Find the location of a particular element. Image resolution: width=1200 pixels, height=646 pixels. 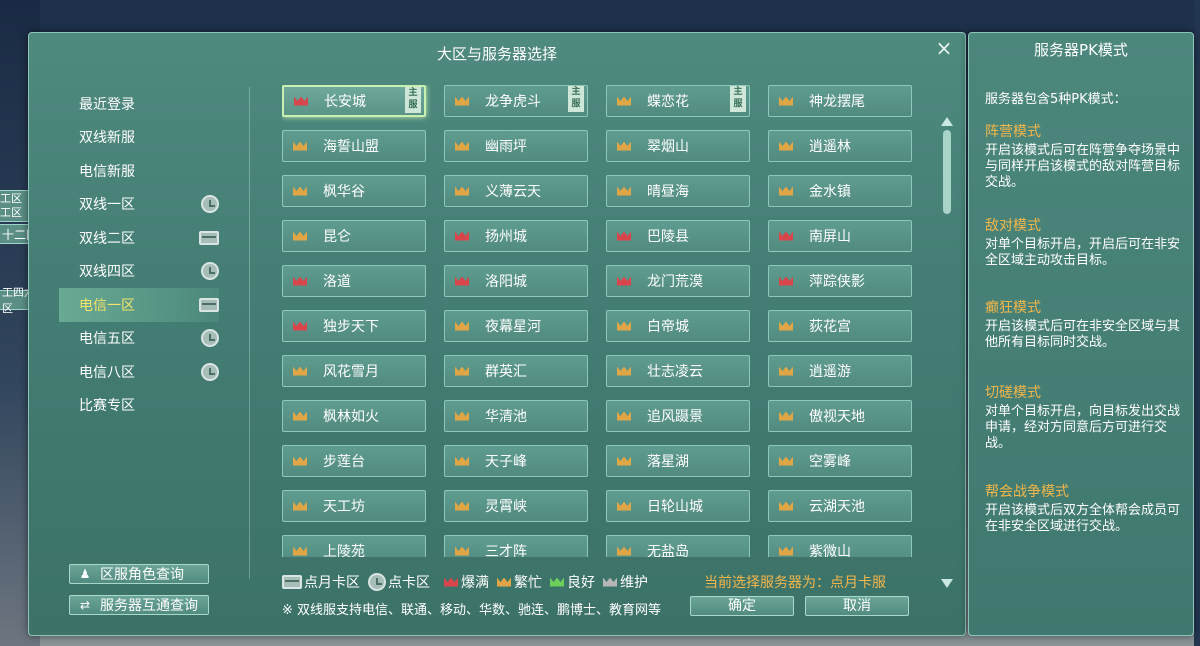

server-button: 逍遥林 is located at coordinates (840, 146).